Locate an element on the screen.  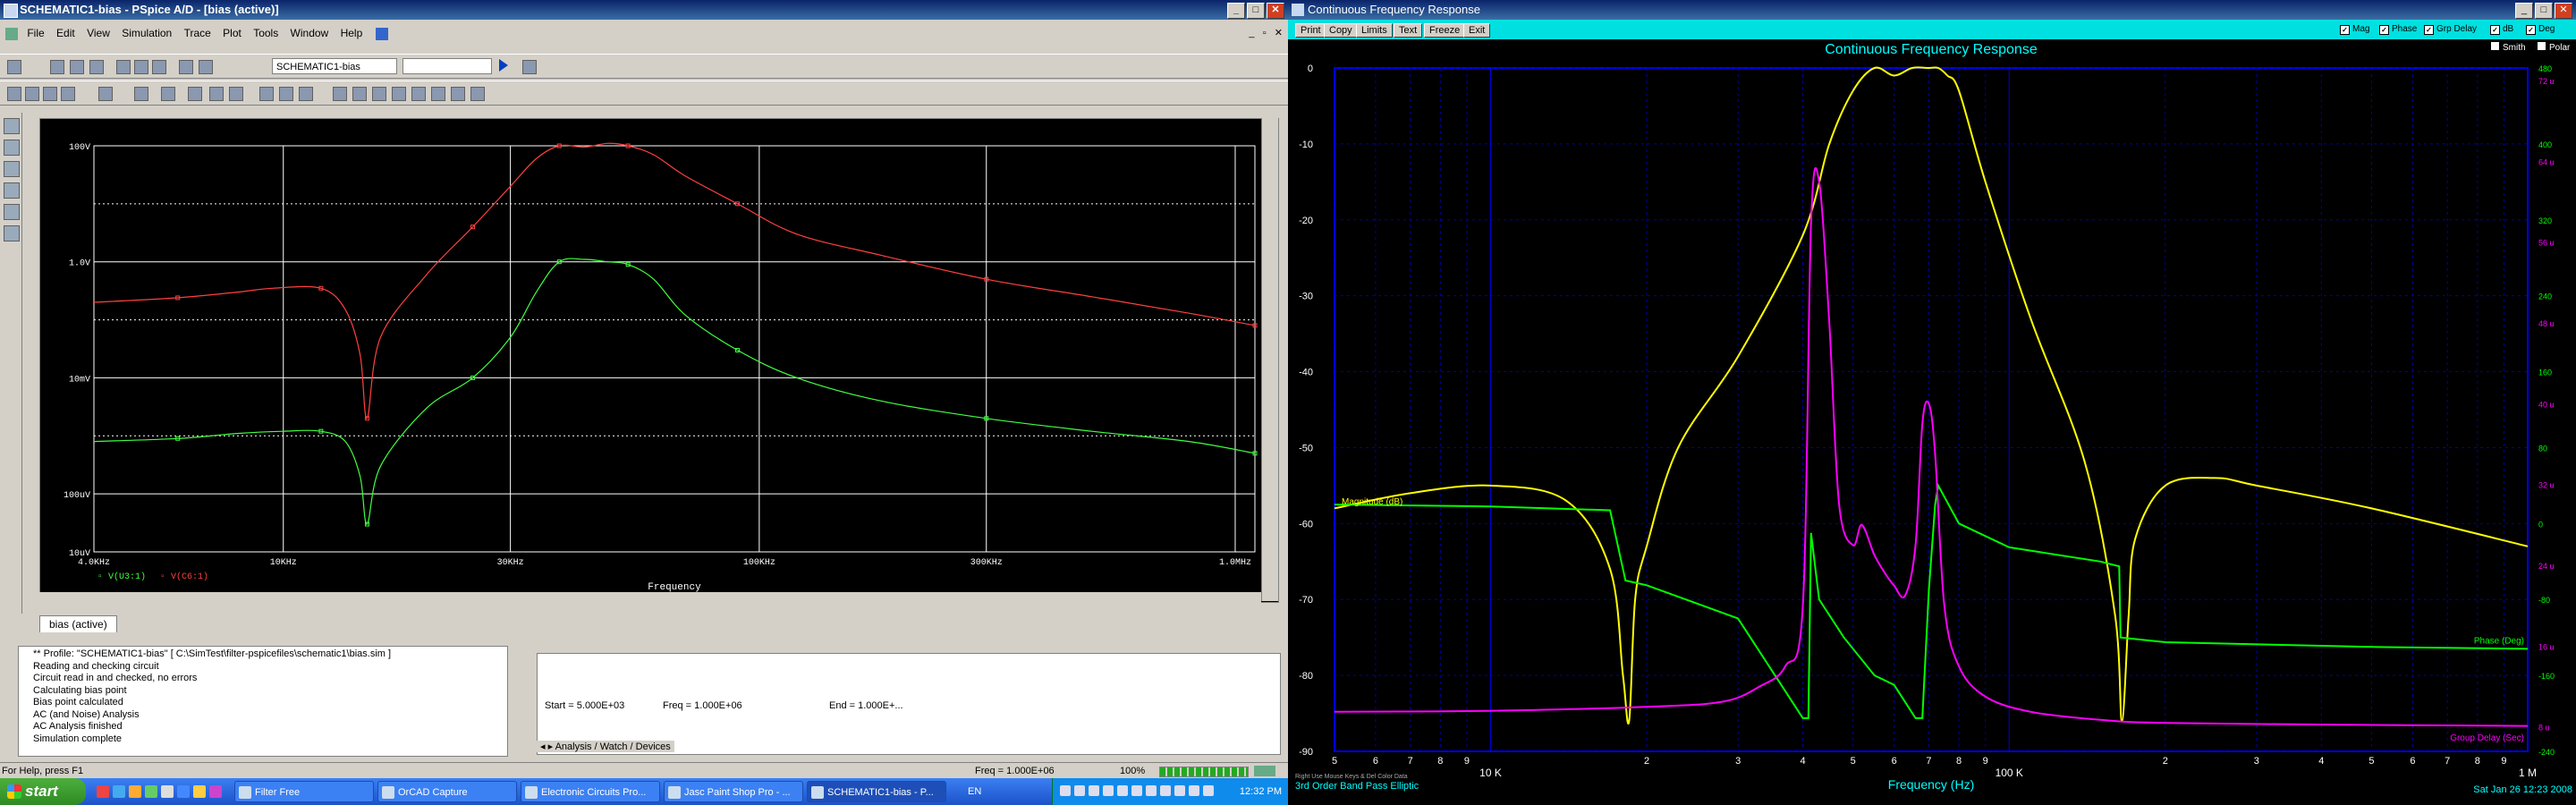
plot-horizontal-scrollbar is located at coordinates (650, 599).